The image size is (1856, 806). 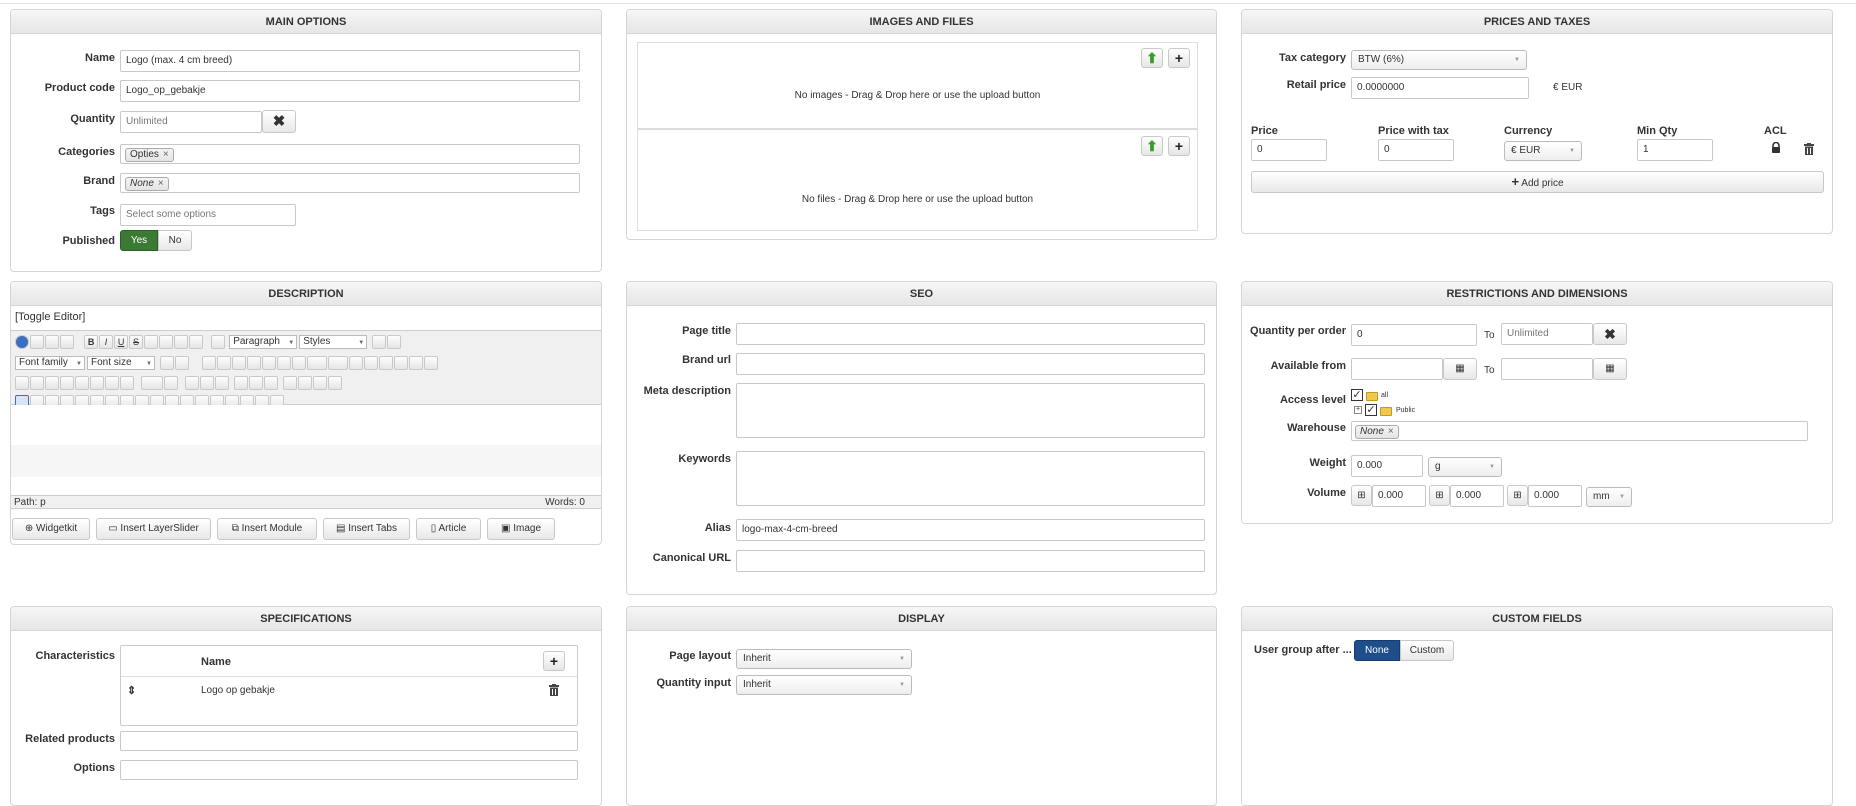 I want to click on insert-layerslider-button: ▭ Insert LayerSlider, so click(x=153, y=529).